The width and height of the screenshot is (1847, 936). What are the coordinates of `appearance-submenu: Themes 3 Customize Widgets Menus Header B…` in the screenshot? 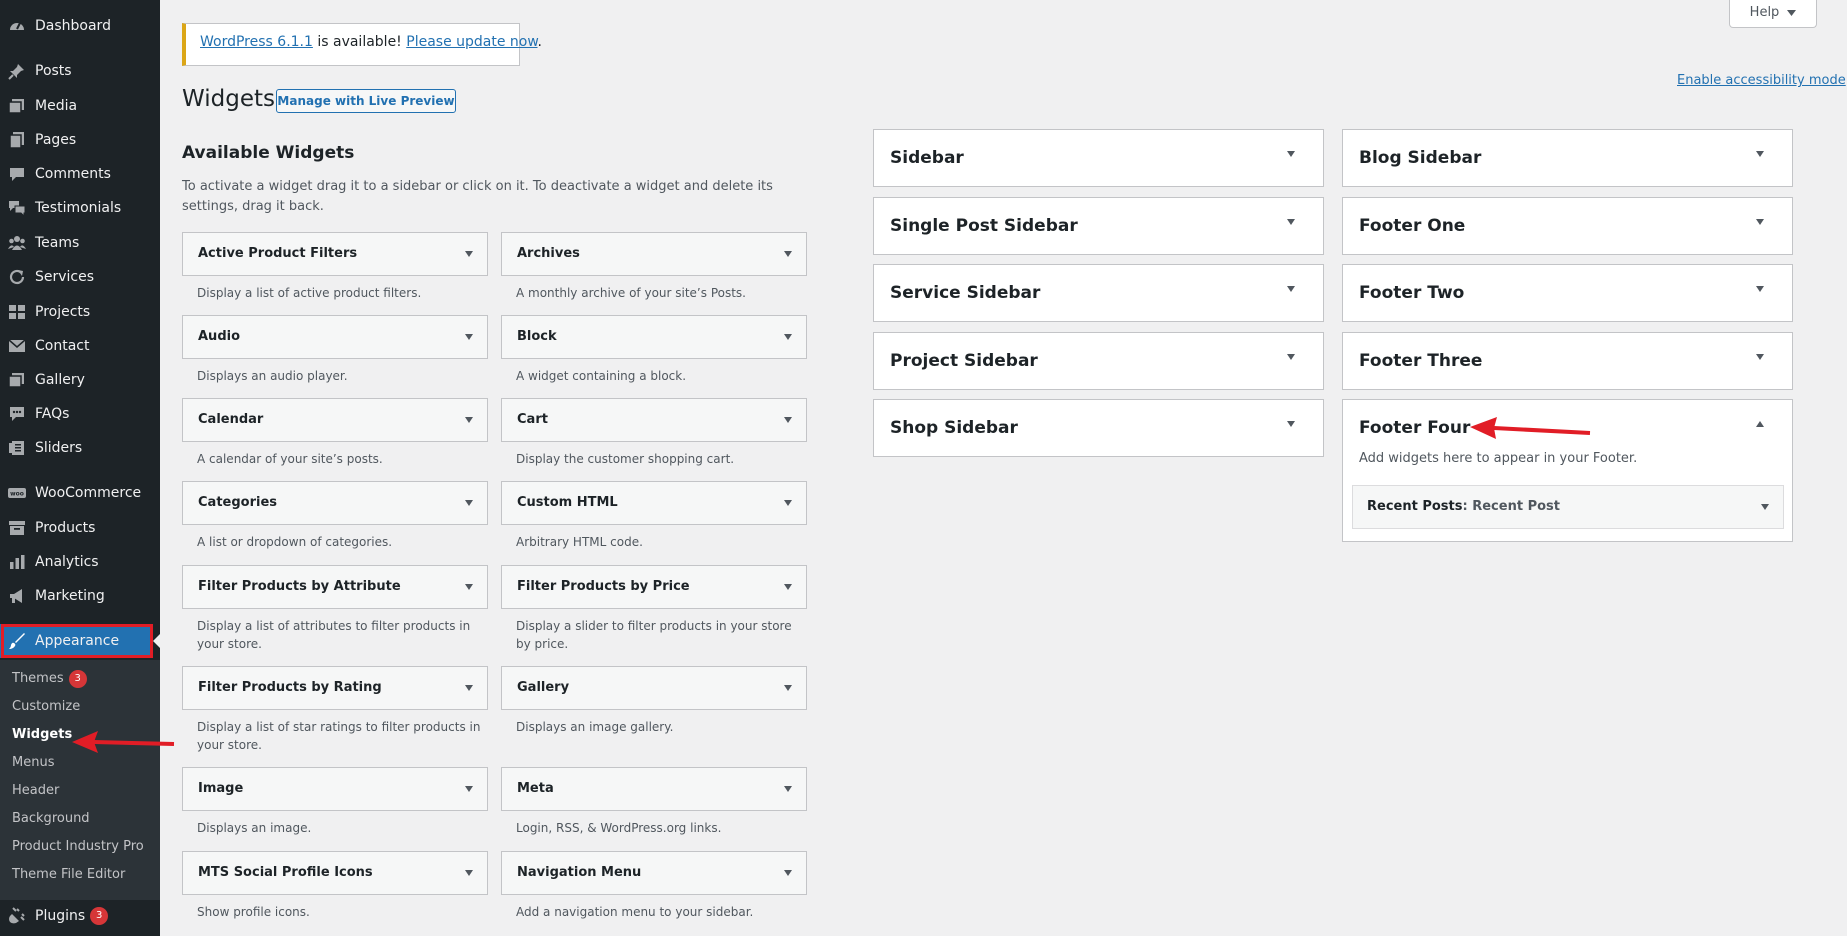 It's located at (80, 780).